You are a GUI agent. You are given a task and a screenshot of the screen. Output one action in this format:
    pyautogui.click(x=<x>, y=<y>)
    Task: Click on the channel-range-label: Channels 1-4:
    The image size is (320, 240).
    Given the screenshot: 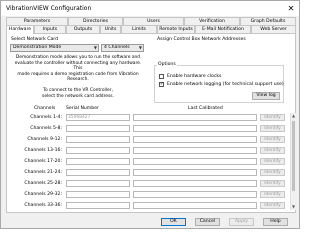 What is the action you would take?
    pyautogui.click(x=46, y=117)
    